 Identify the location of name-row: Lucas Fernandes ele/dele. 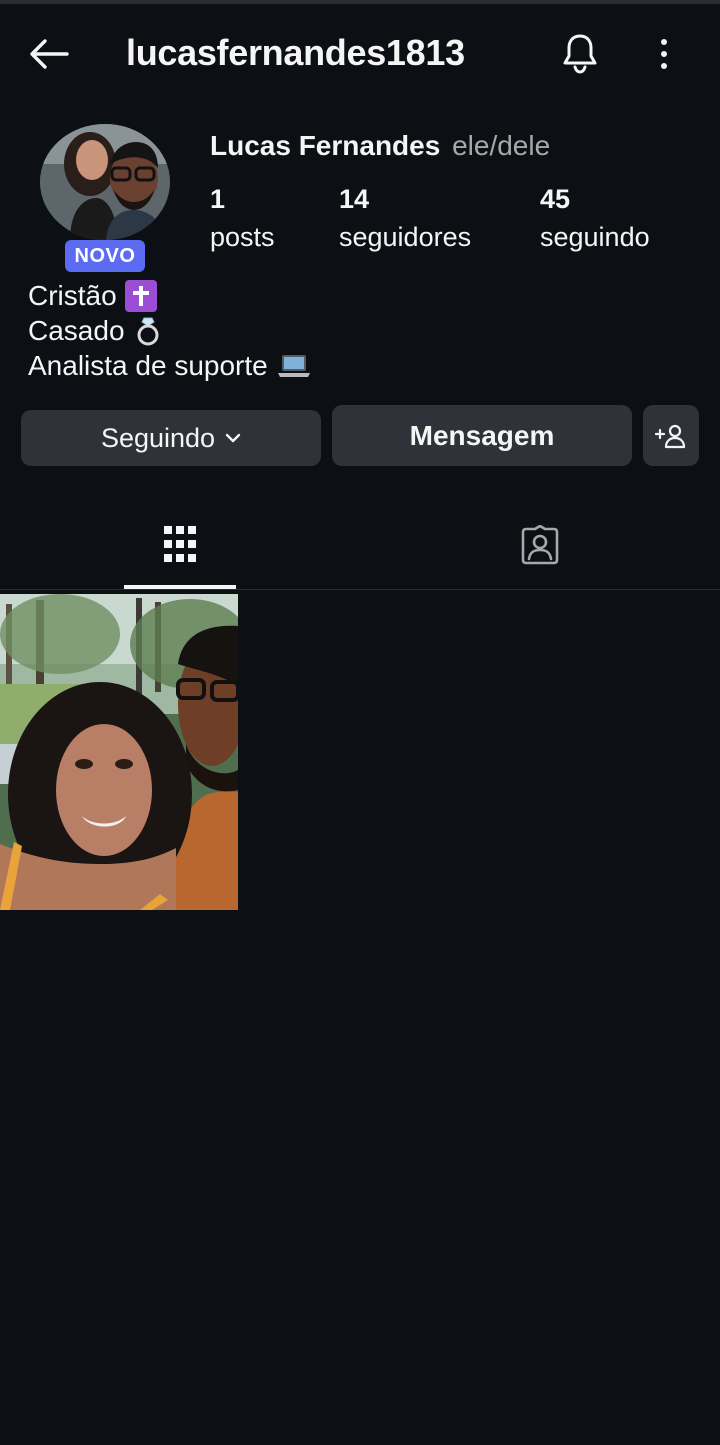
(380, 146).